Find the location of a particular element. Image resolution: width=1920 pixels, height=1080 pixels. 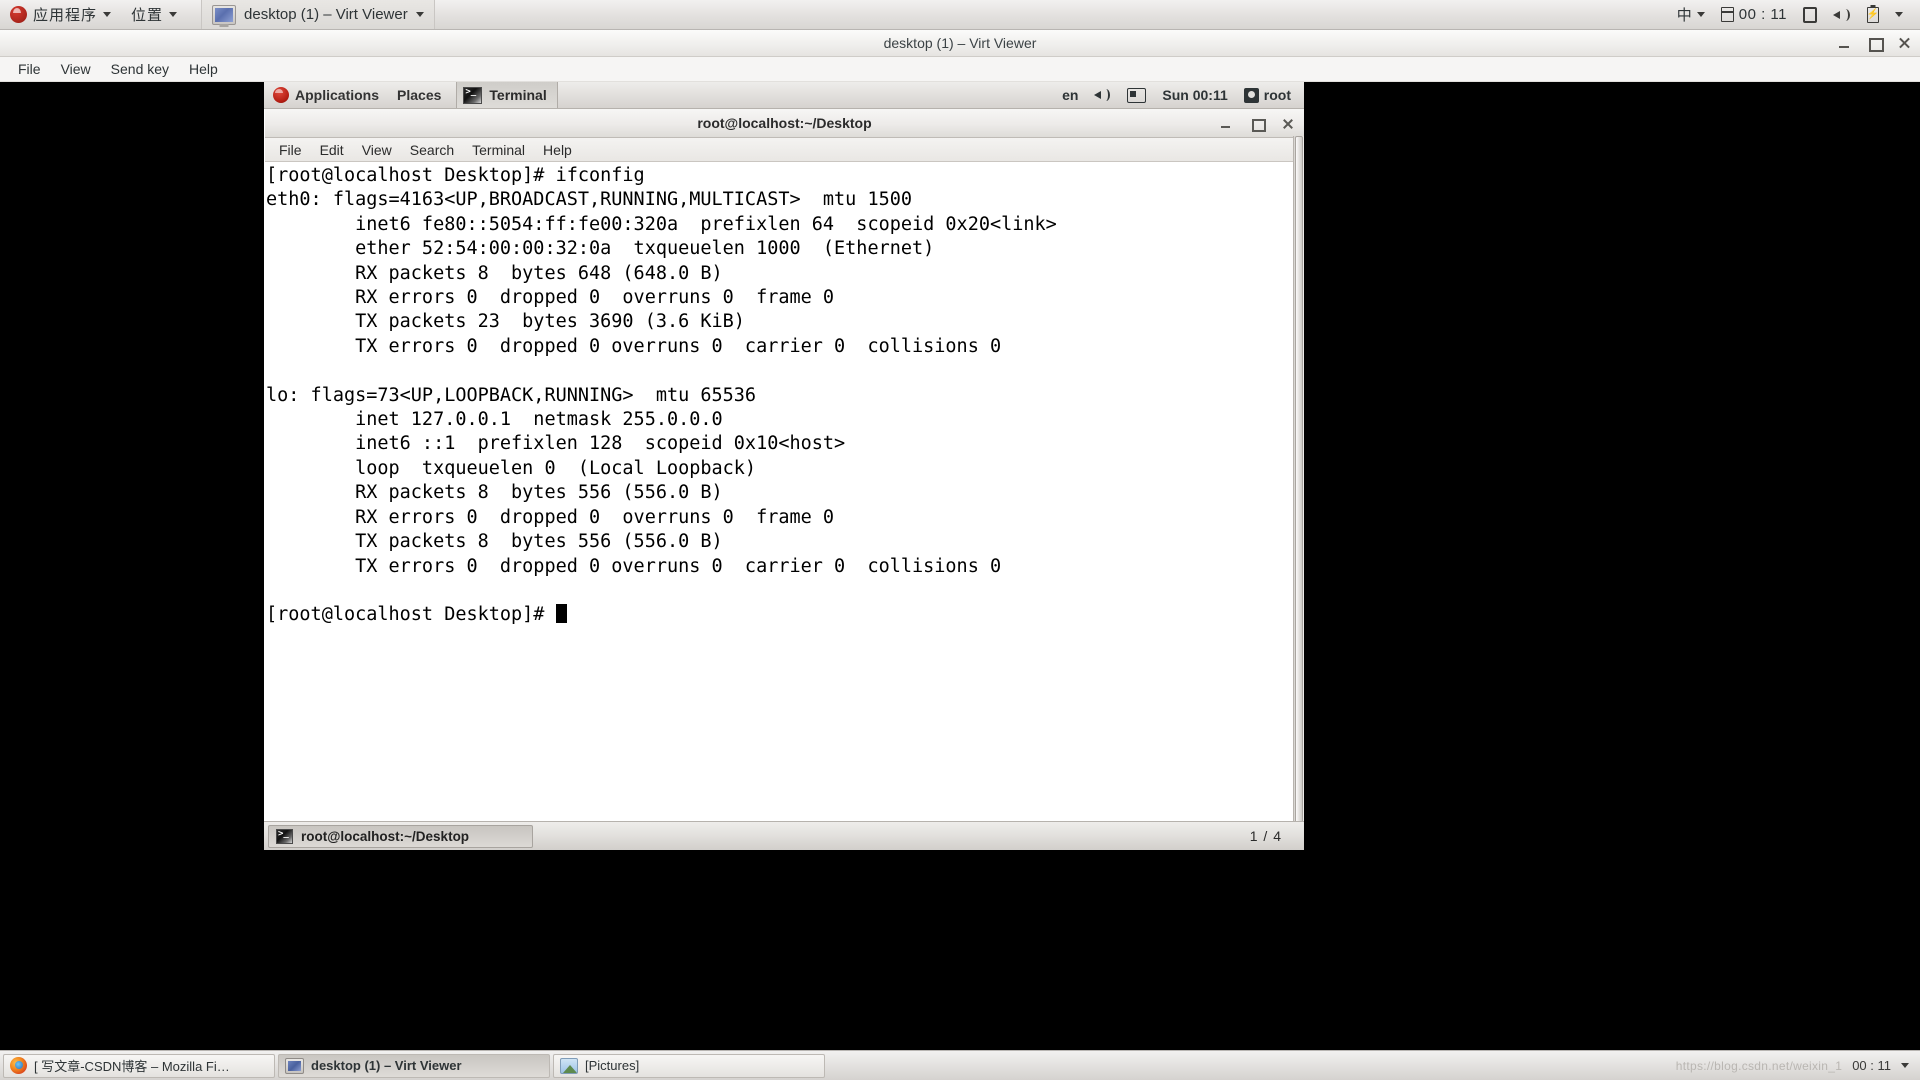

terminal-titlebar: root@localhost:~/Desktop is located at coordinates (784, 123).